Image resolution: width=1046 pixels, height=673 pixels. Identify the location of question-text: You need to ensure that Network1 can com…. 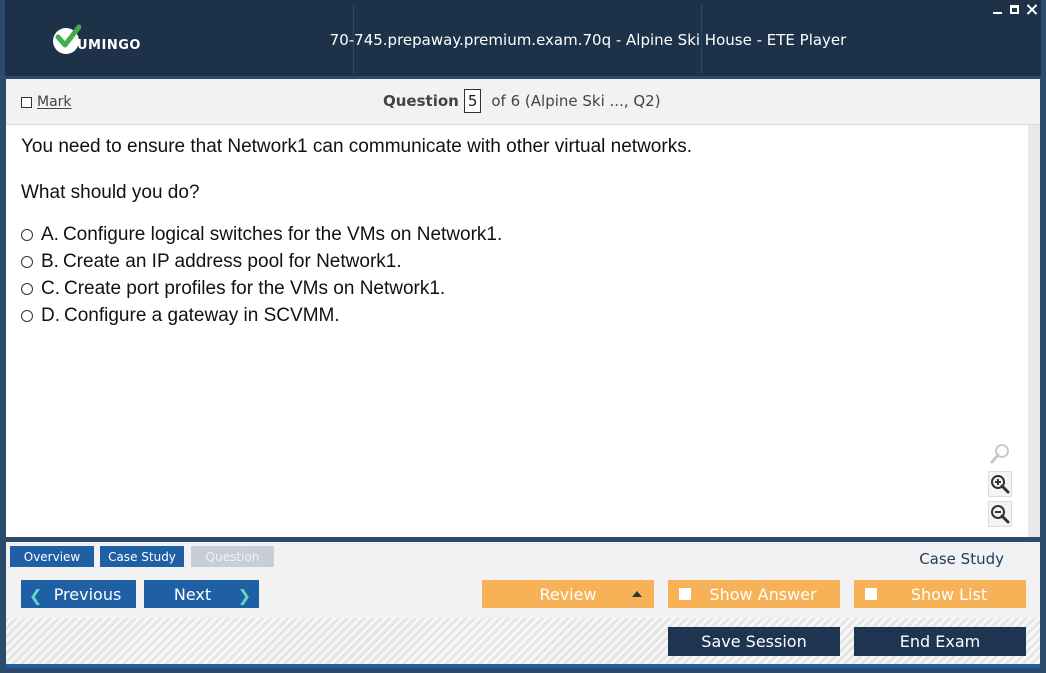
(356, 146).